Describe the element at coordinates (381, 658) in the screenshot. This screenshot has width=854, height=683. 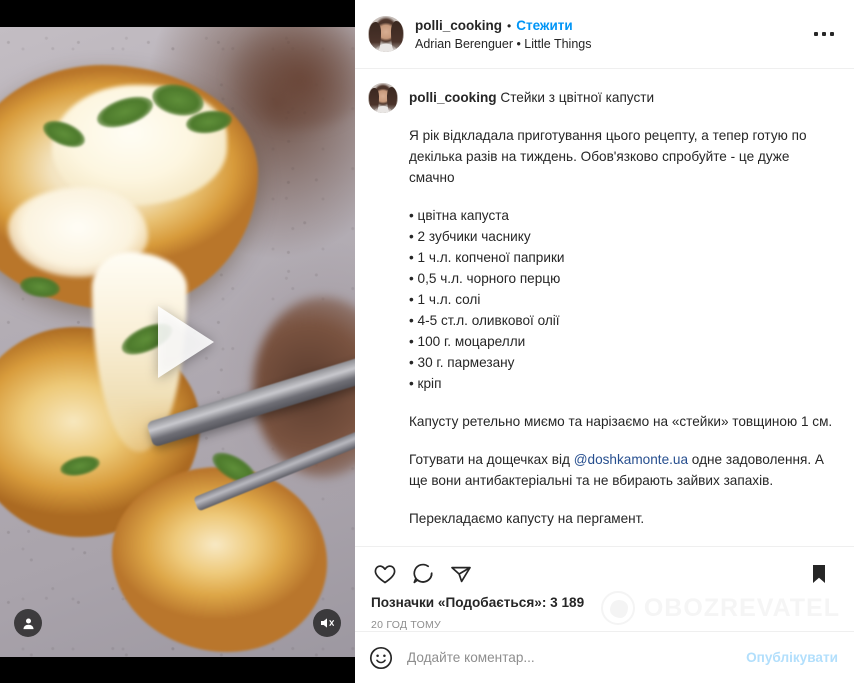
I see `emoji-smiley-icon` at that location.